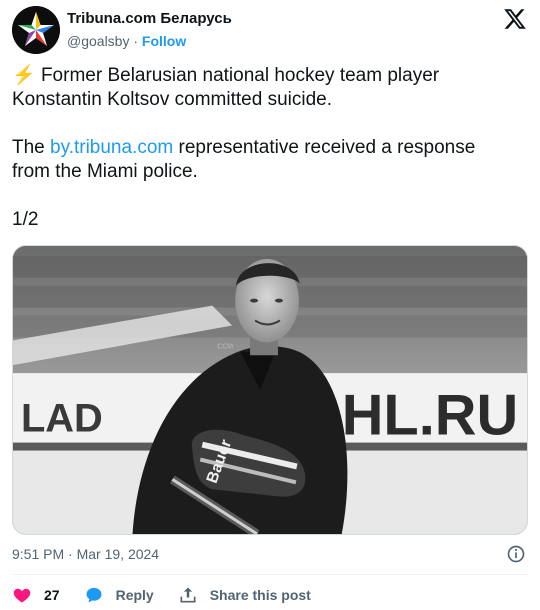 The image size is (540, 610). Describe the element at coordinates (38, 554) in the screenshot. I see `tweet-time: 9:51 PM` at that location.